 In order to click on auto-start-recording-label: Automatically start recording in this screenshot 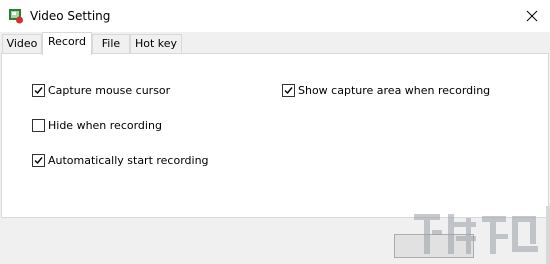, I will do `click(128, 160)`.